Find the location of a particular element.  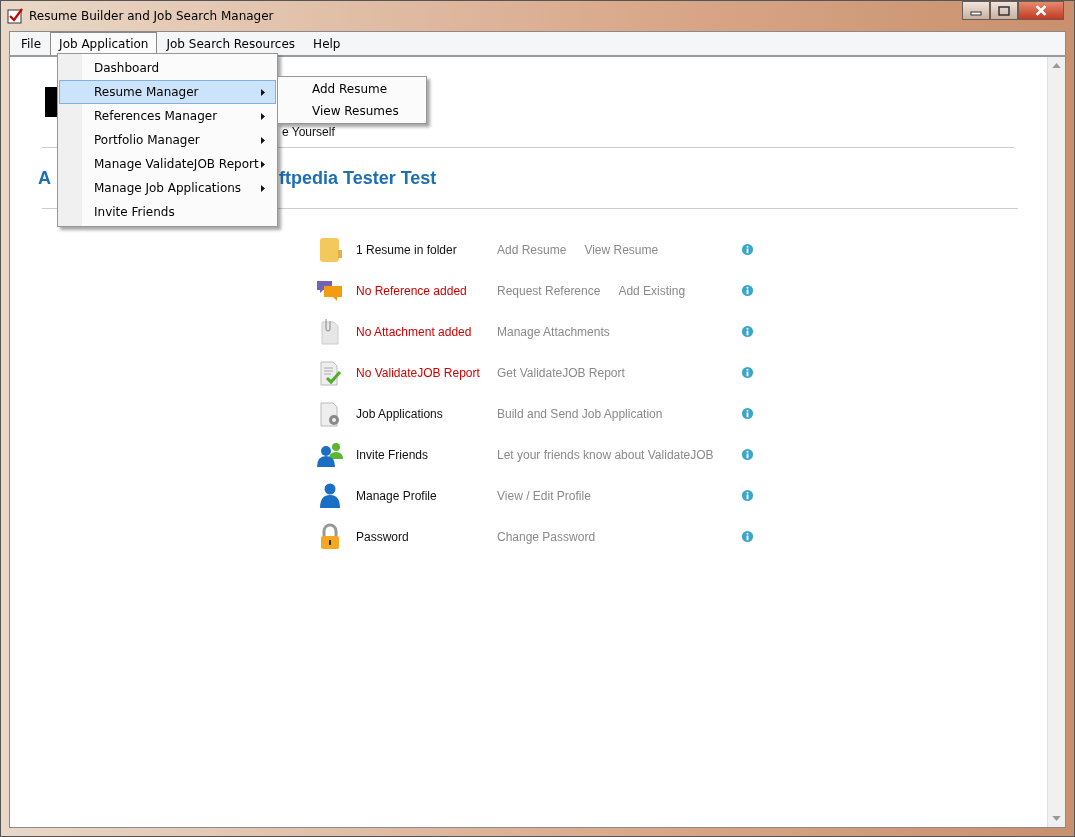

menu-item: Manage Job Applications is located at coordinates (167, 188).